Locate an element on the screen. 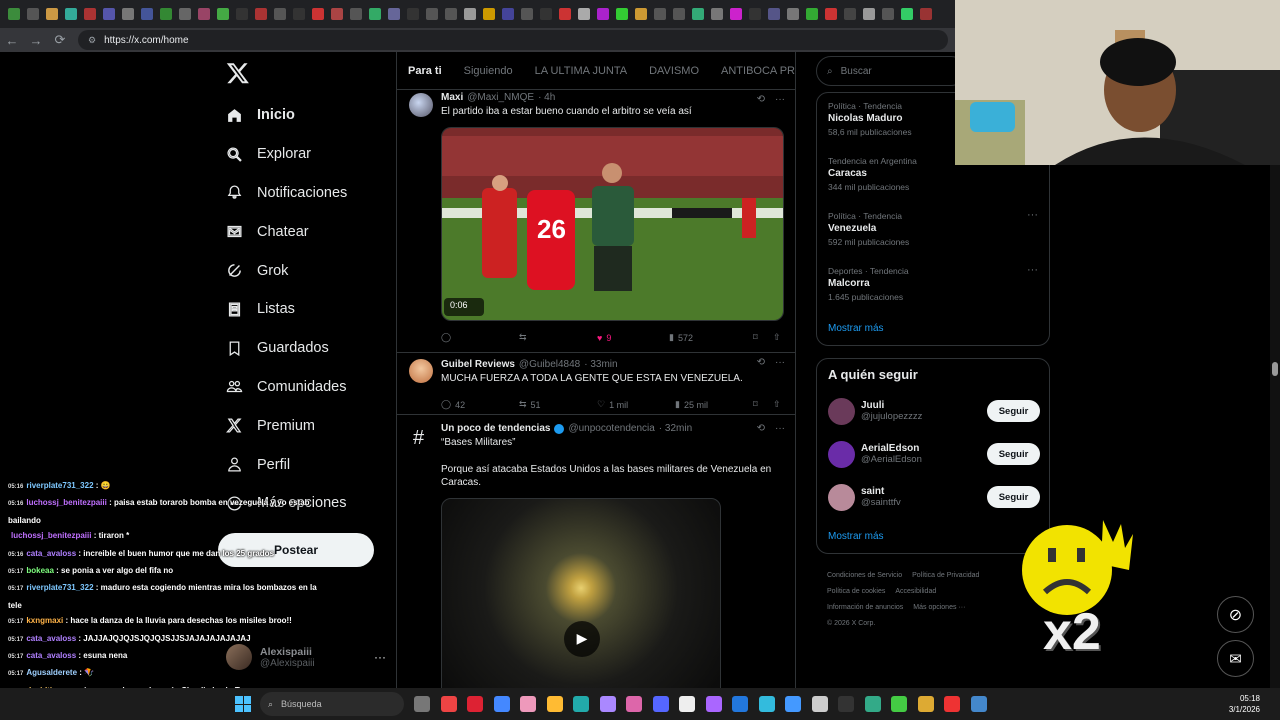 Image resolution: width=1280 pixels, height=720 pixels. footer-link: Información de anuncios is located at coordinates (865, 607).